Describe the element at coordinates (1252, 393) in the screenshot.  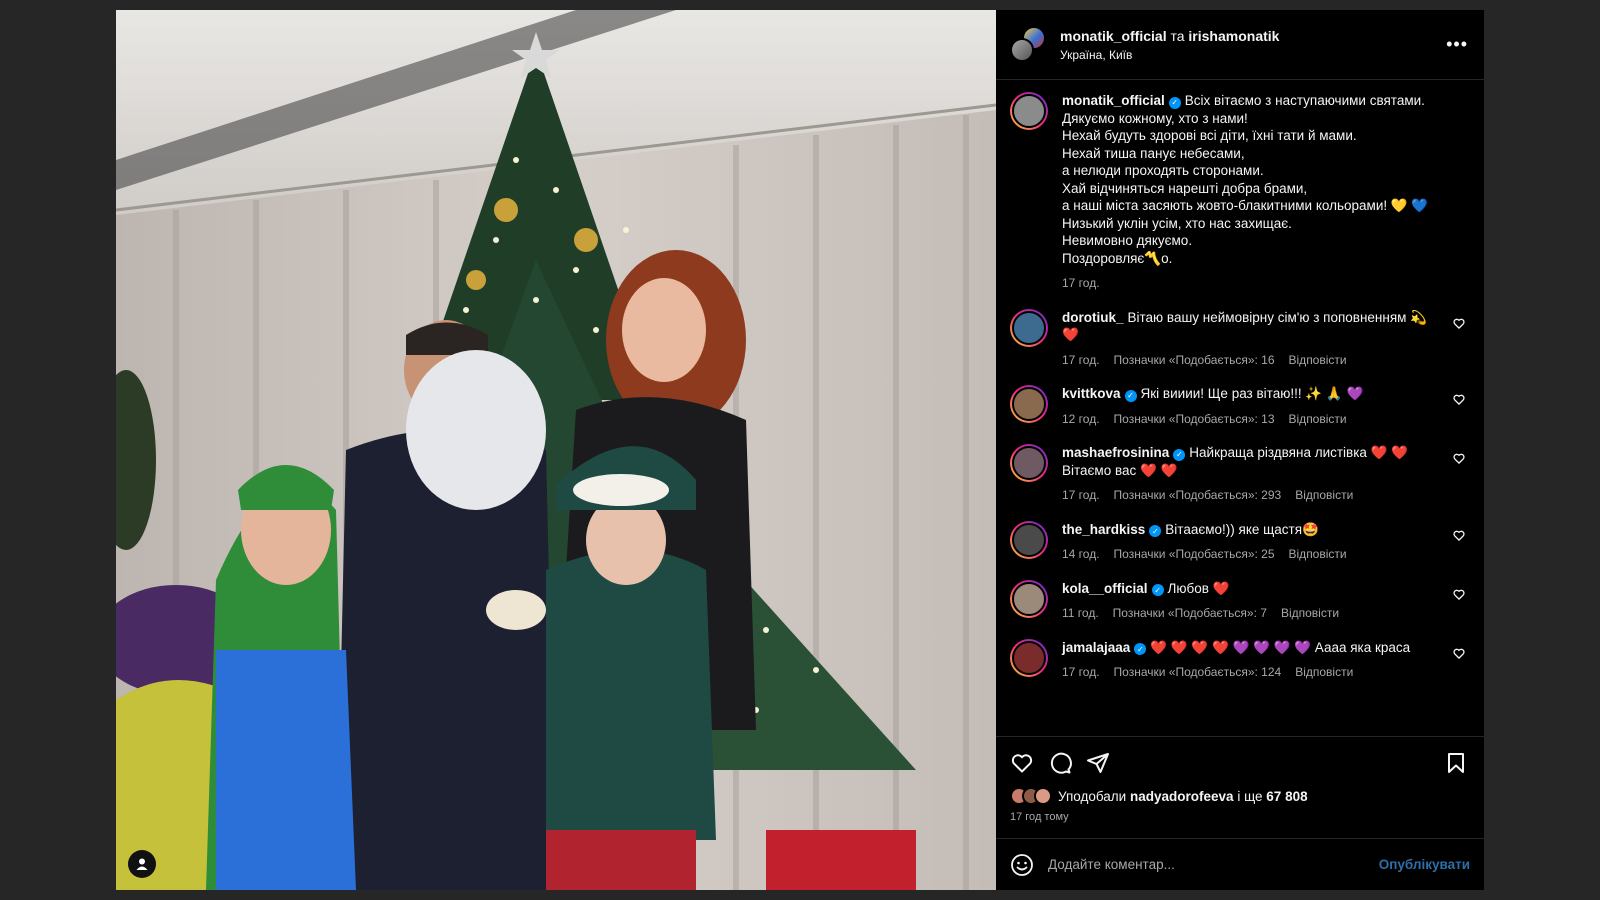
I see `comment-text: Які вииии! Ще раз вітаю!!! ✨ 🙏 💜` at that location.